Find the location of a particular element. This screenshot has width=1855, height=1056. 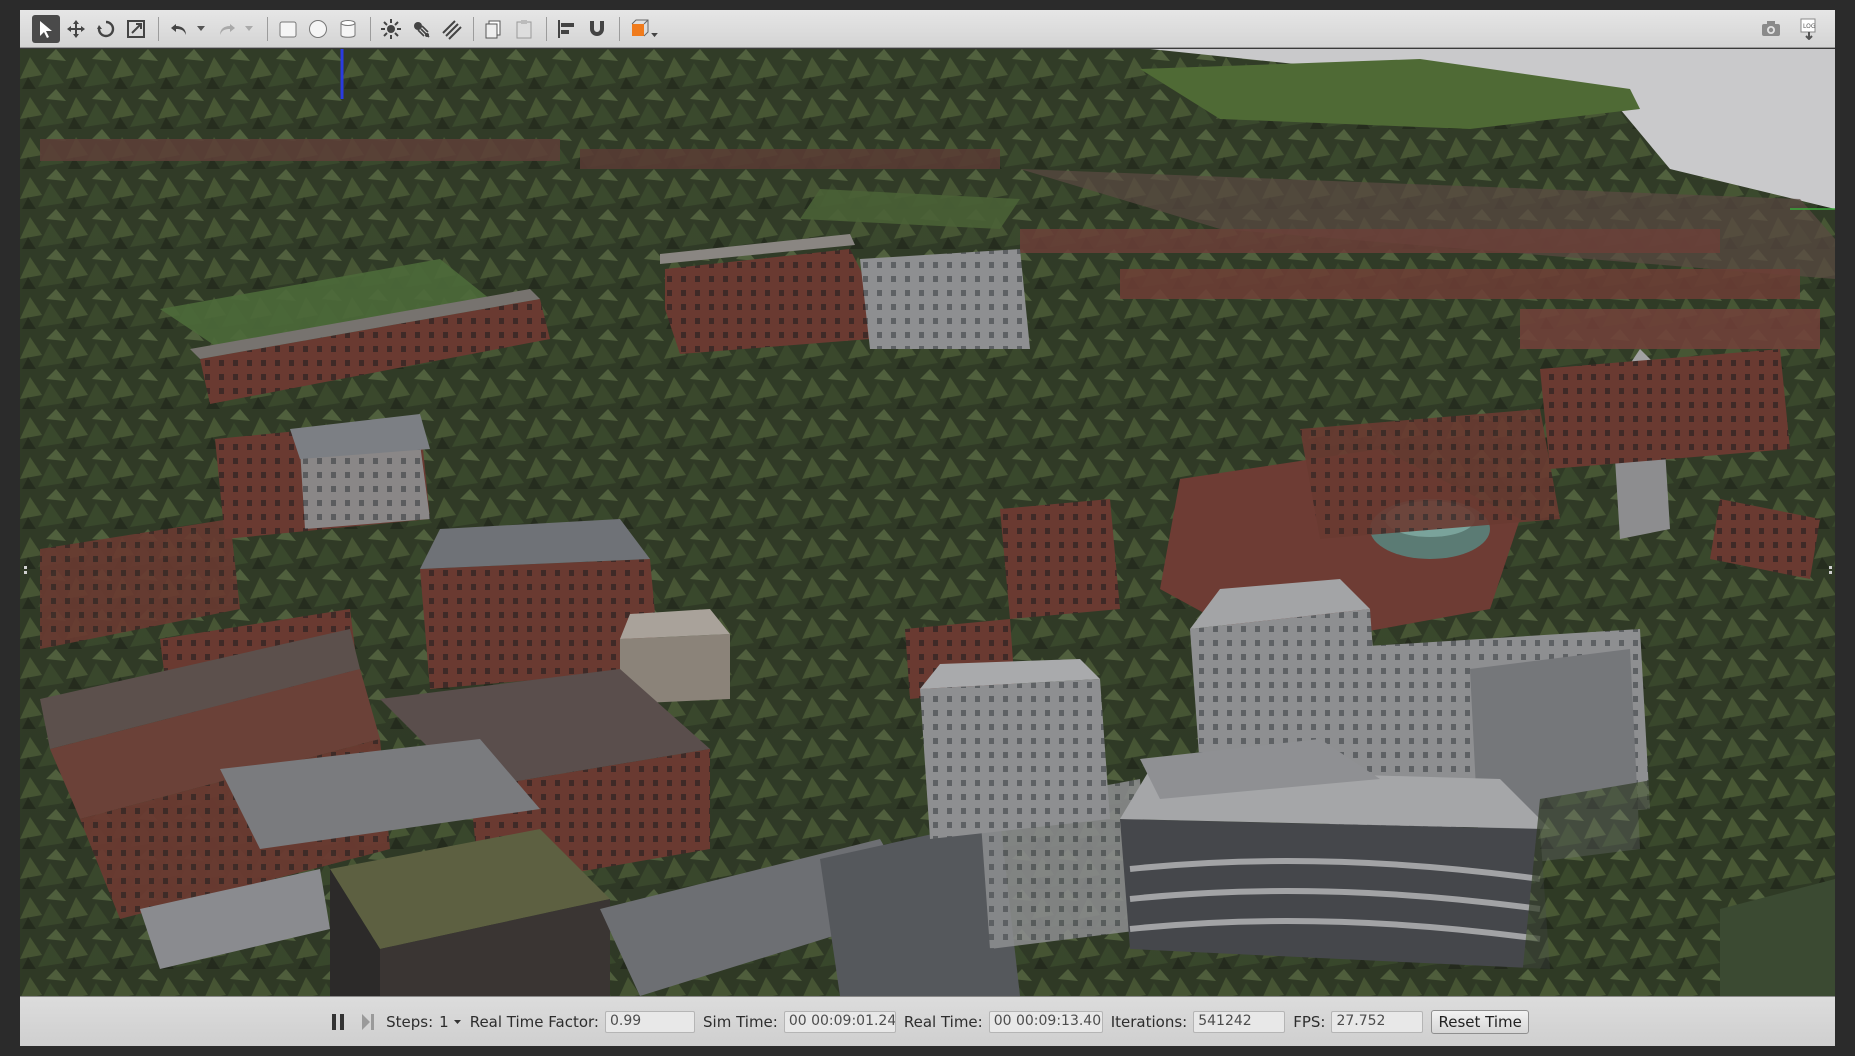

paste-icon is located at coordinates (524, 28).